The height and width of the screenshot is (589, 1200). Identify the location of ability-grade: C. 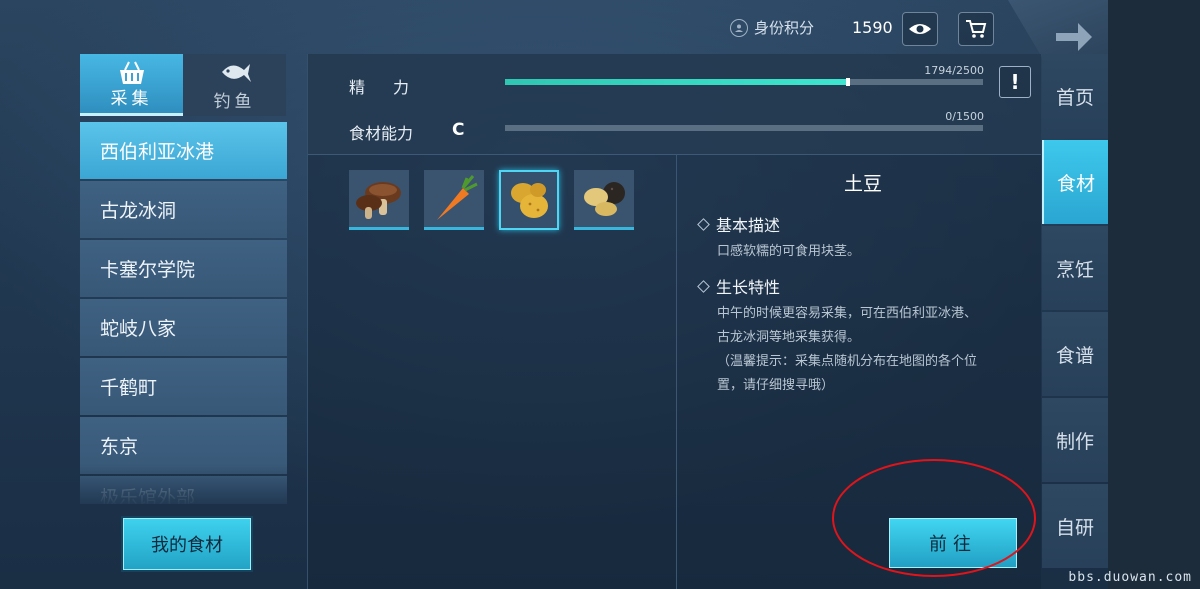
(458, 130).